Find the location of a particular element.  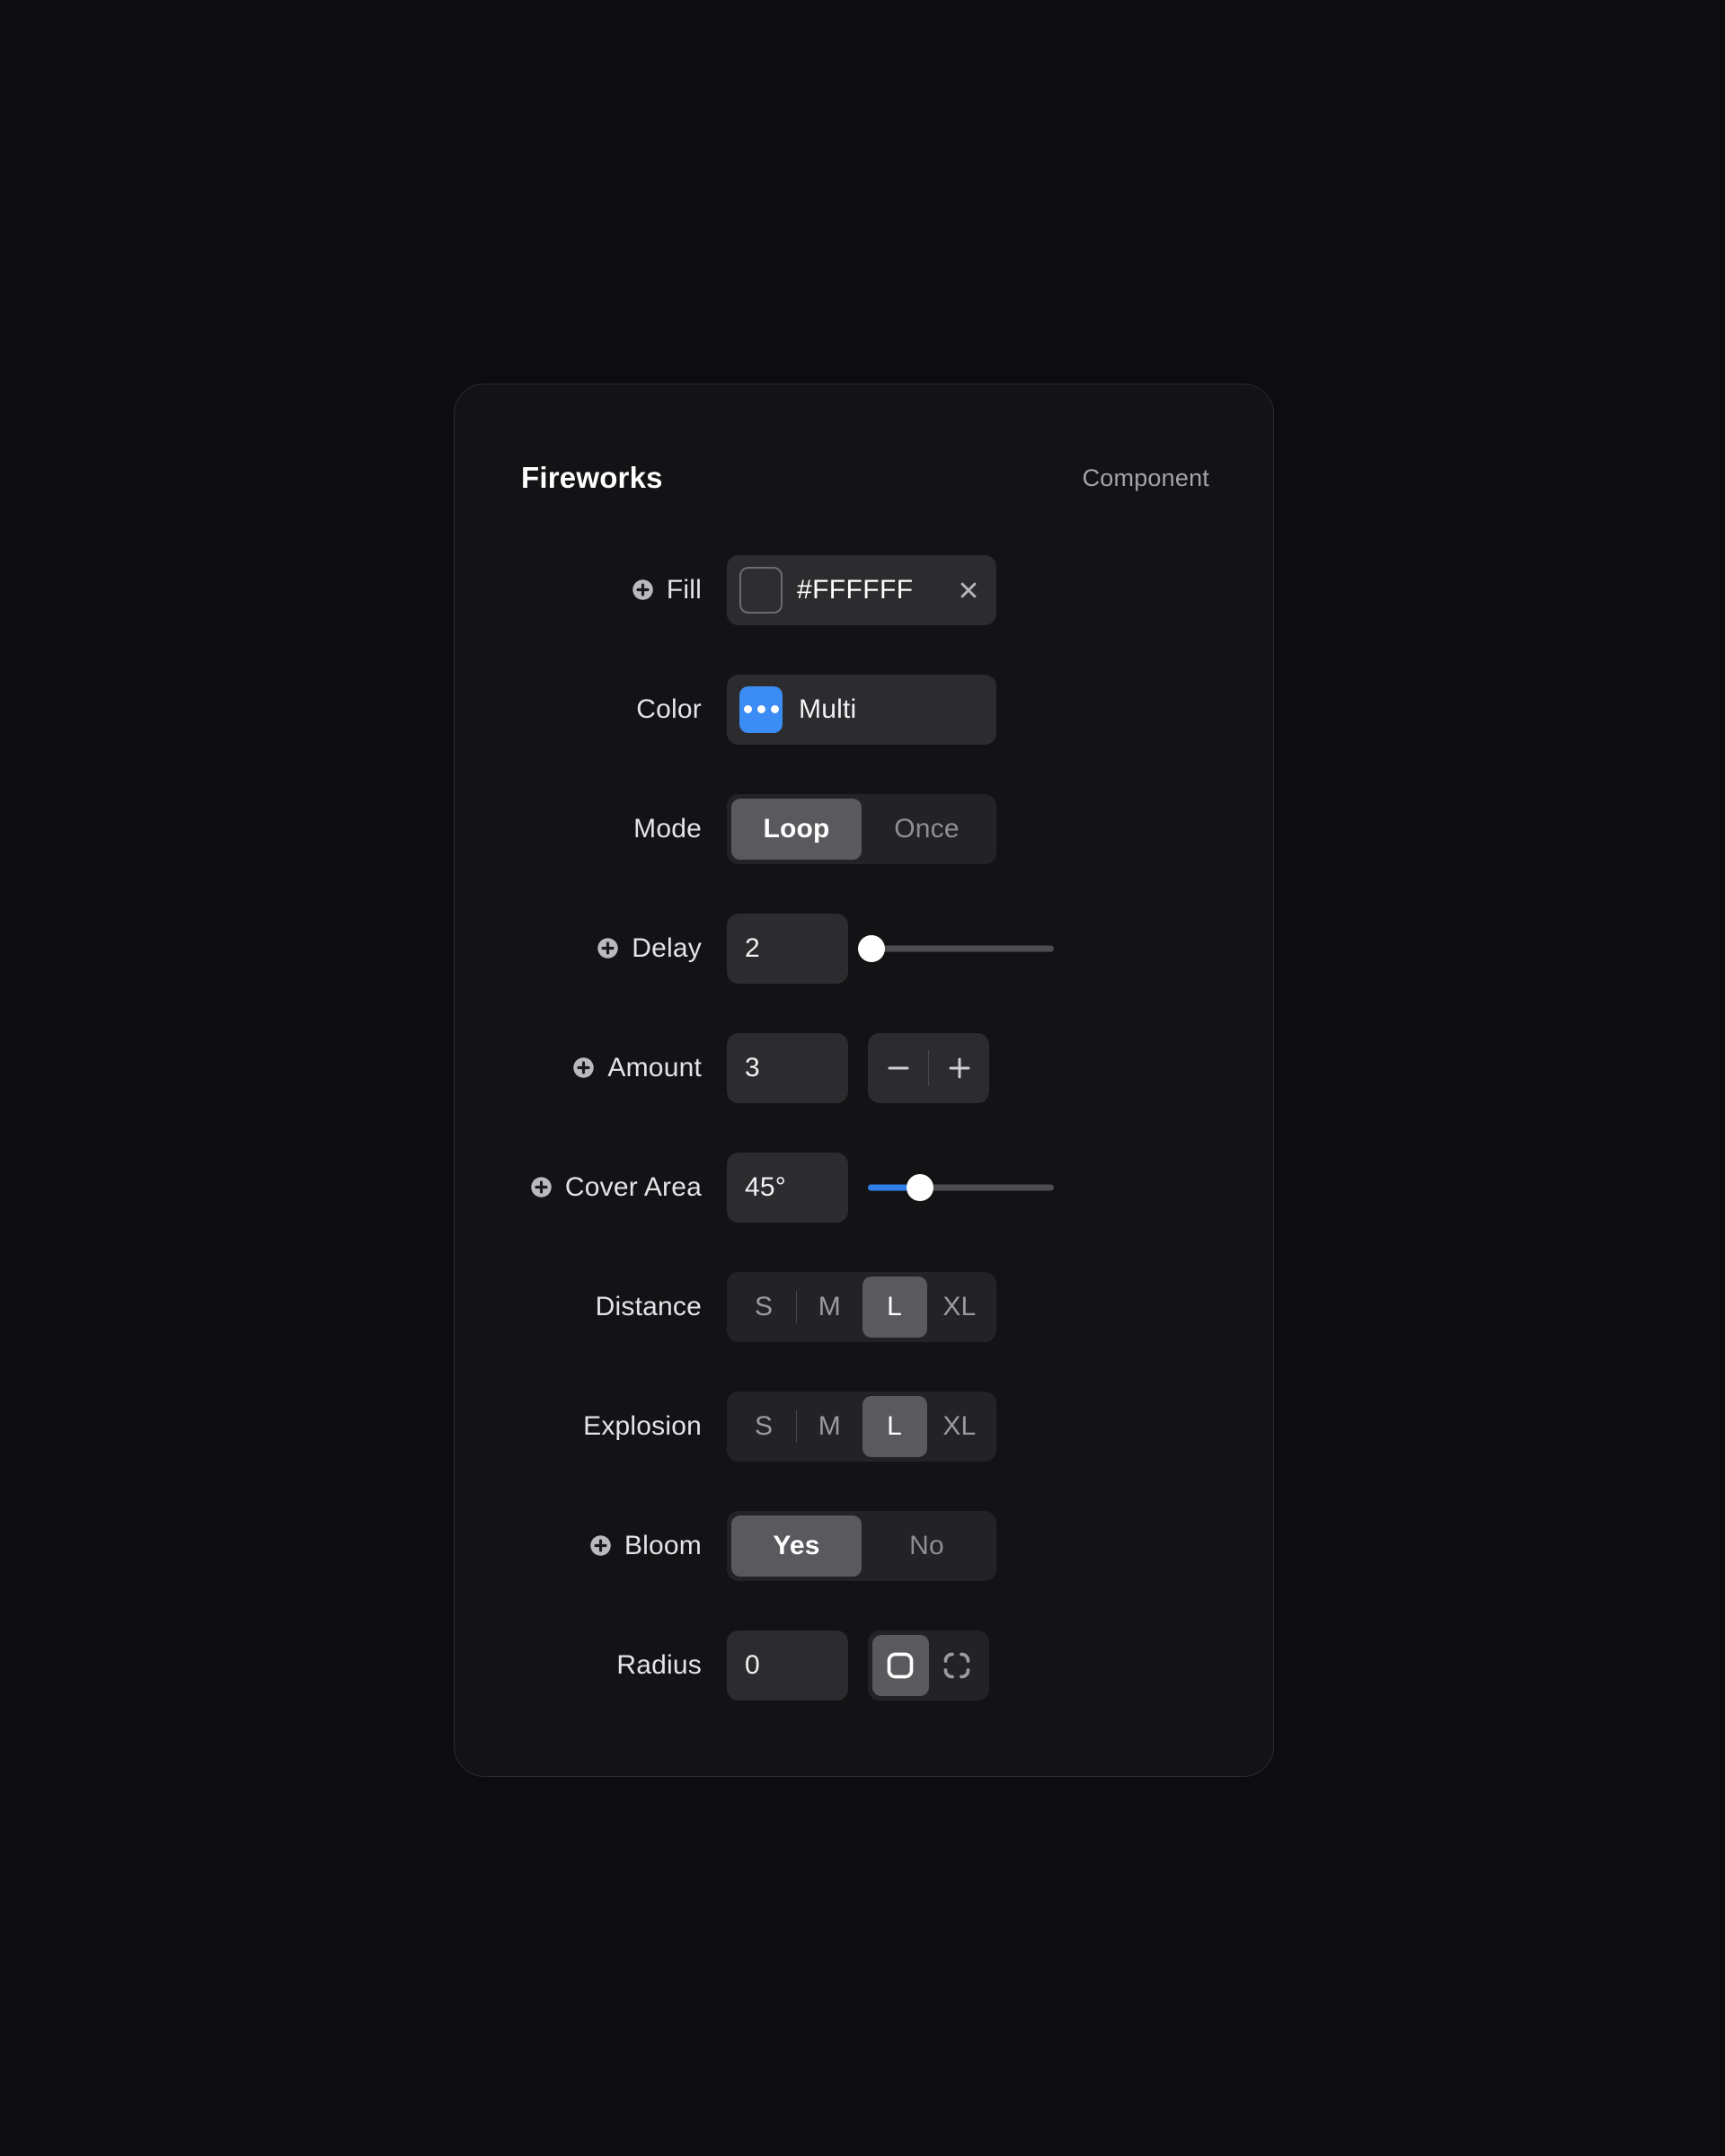

row-distance-control: S M L XL is located at coordinates (861, 1306).